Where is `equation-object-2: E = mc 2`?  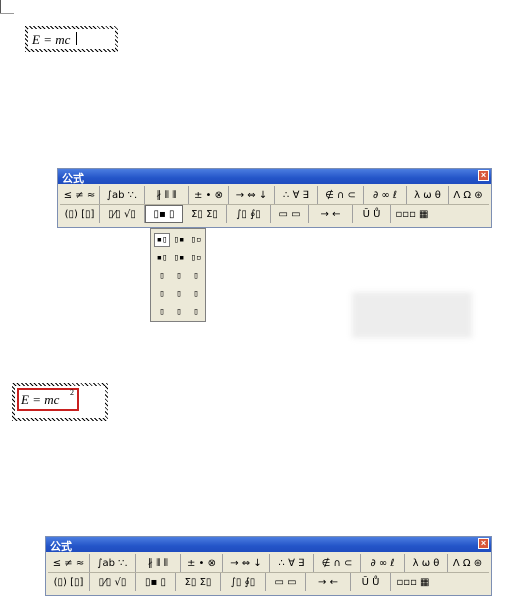
equation-object-2: E = mc 2 is located at coordinates (60, 402).